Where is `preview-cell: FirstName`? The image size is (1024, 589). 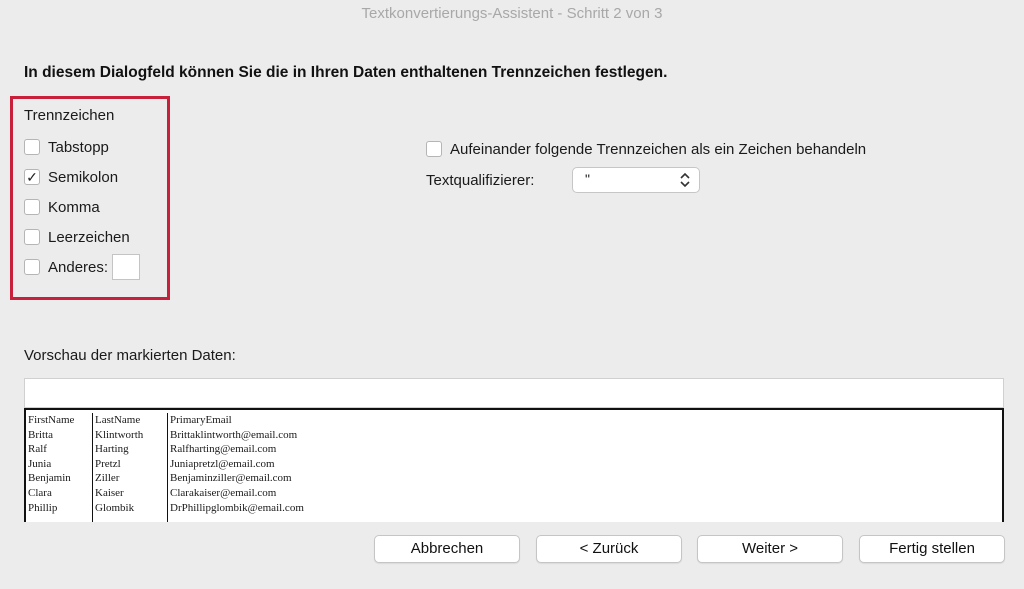
preview-cell: FirstName is located at coordinates (51, 420).